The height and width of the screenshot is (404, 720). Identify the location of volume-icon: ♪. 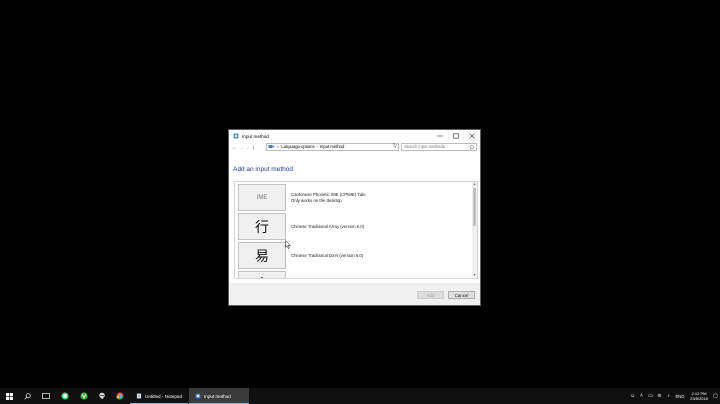
(668, 396).